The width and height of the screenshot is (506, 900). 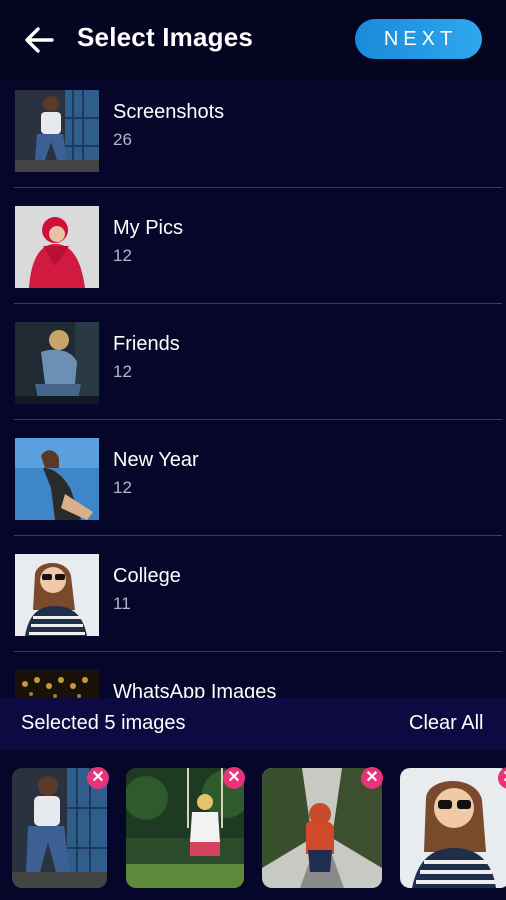 I want to click on album-name: Screenshots, so click(x=169, y=112).